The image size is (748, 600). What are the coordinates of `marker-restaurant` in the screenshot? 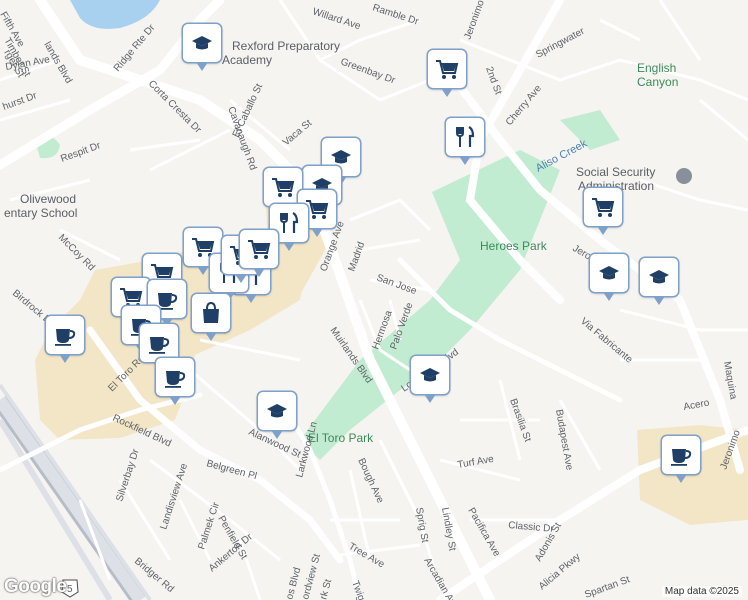 It's located at (465, 141).